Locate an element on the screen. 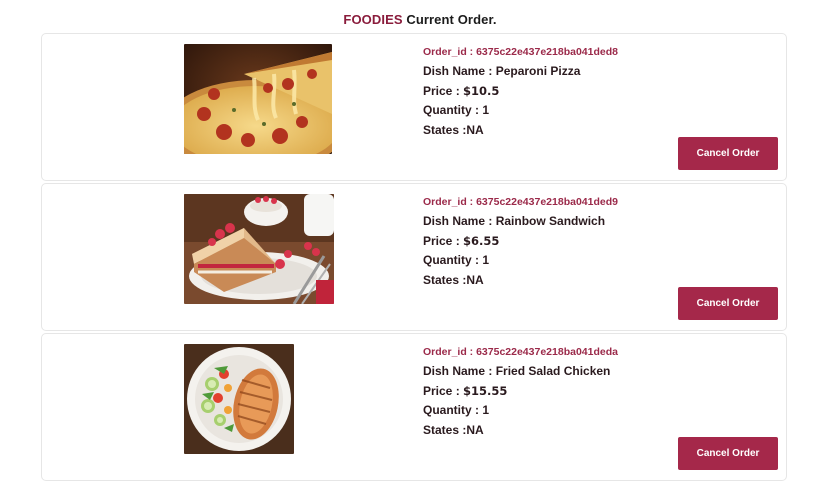 The image size is (840, 483). price-value: $6.55 is located at coordinates (481, 240).